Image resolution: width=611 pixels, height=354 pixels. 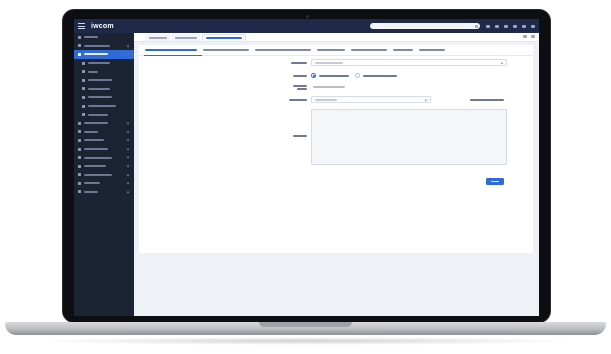 What do you see at coordinates (371, 99) in the screenshot?
I see `field-4-select` at bounding box center [371, 99].